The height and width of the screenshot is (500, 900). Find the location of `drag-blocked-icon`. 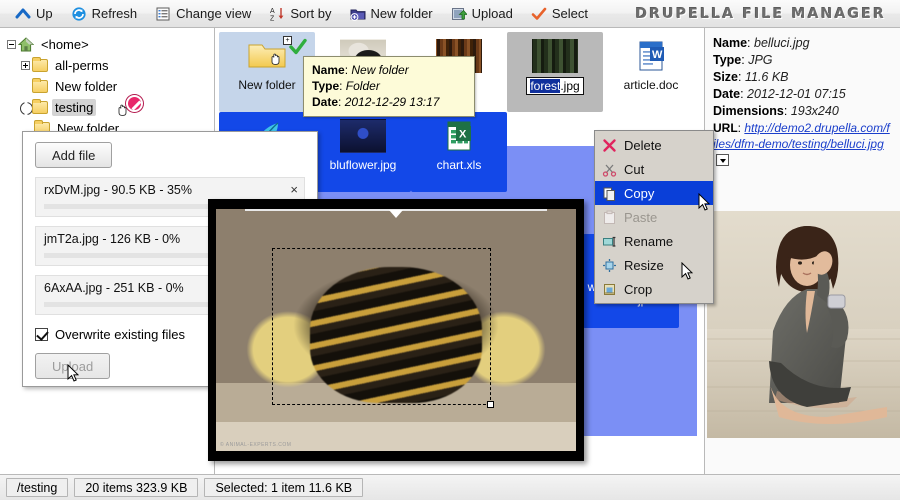

drag-blocked-icon is located at coordinates (134, 103).